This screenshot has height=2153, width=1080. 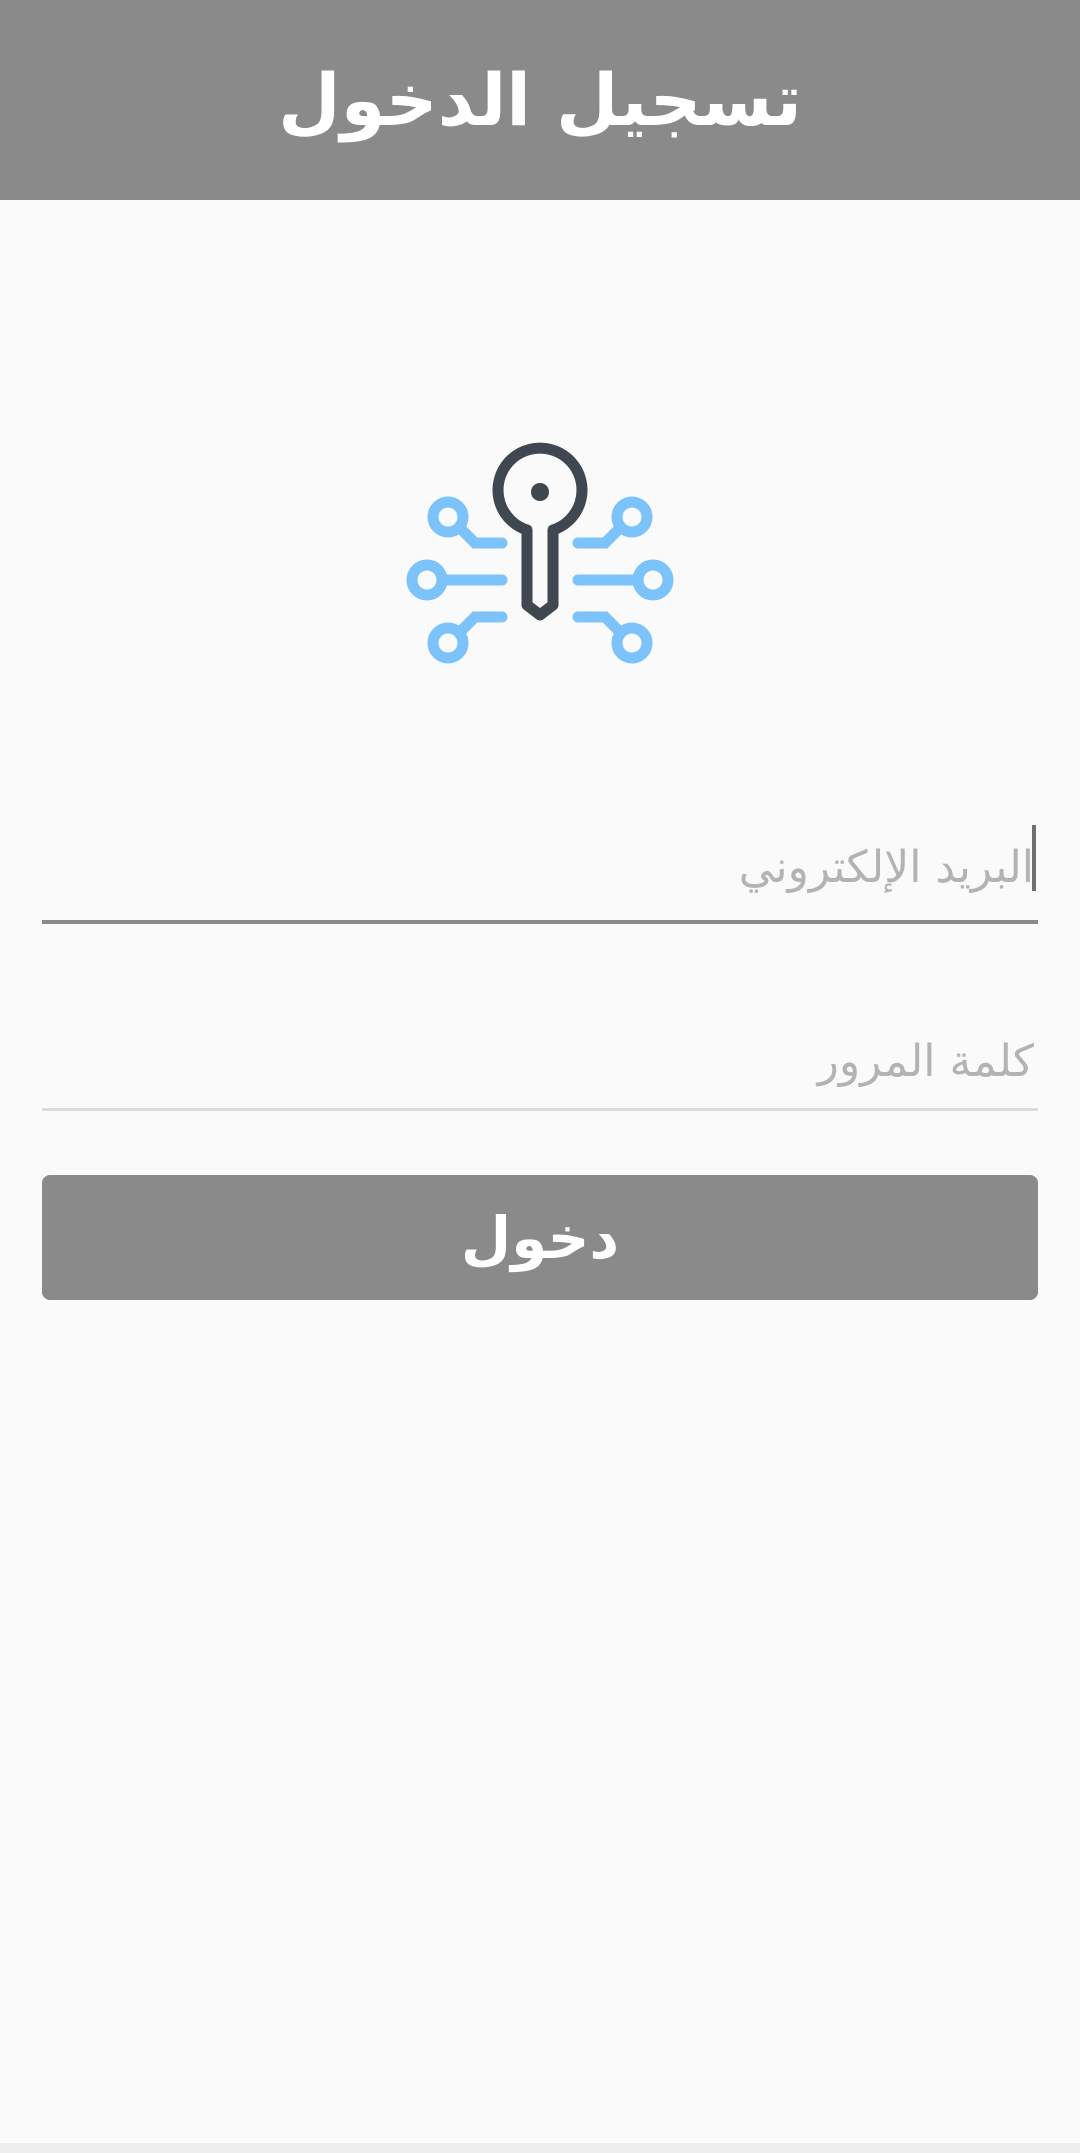 I want to click on password-field, so click(x=540, y=1063).